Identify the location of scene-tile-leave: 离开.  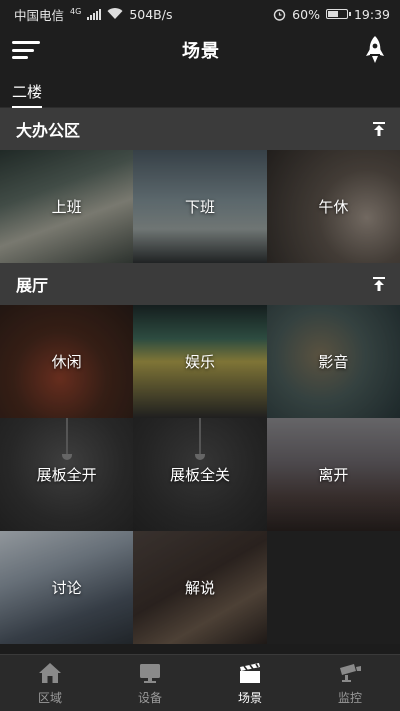
(333, 474).